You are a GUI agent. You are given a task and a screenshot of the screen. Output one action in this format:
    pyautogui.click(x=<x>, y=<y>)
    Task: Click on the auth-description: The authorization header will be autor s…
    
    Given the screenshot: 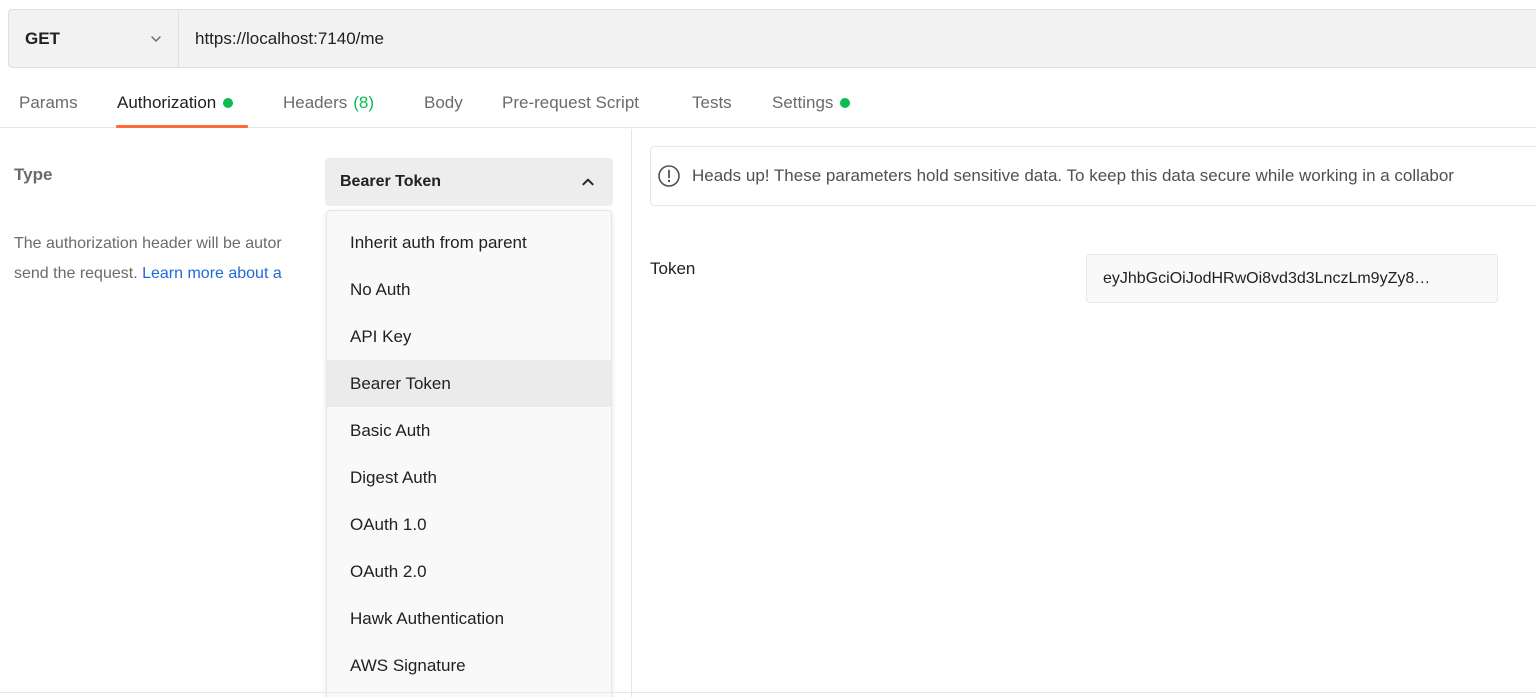 What is the action you would take?
    pyautogui.click(x=170, y=259)
    